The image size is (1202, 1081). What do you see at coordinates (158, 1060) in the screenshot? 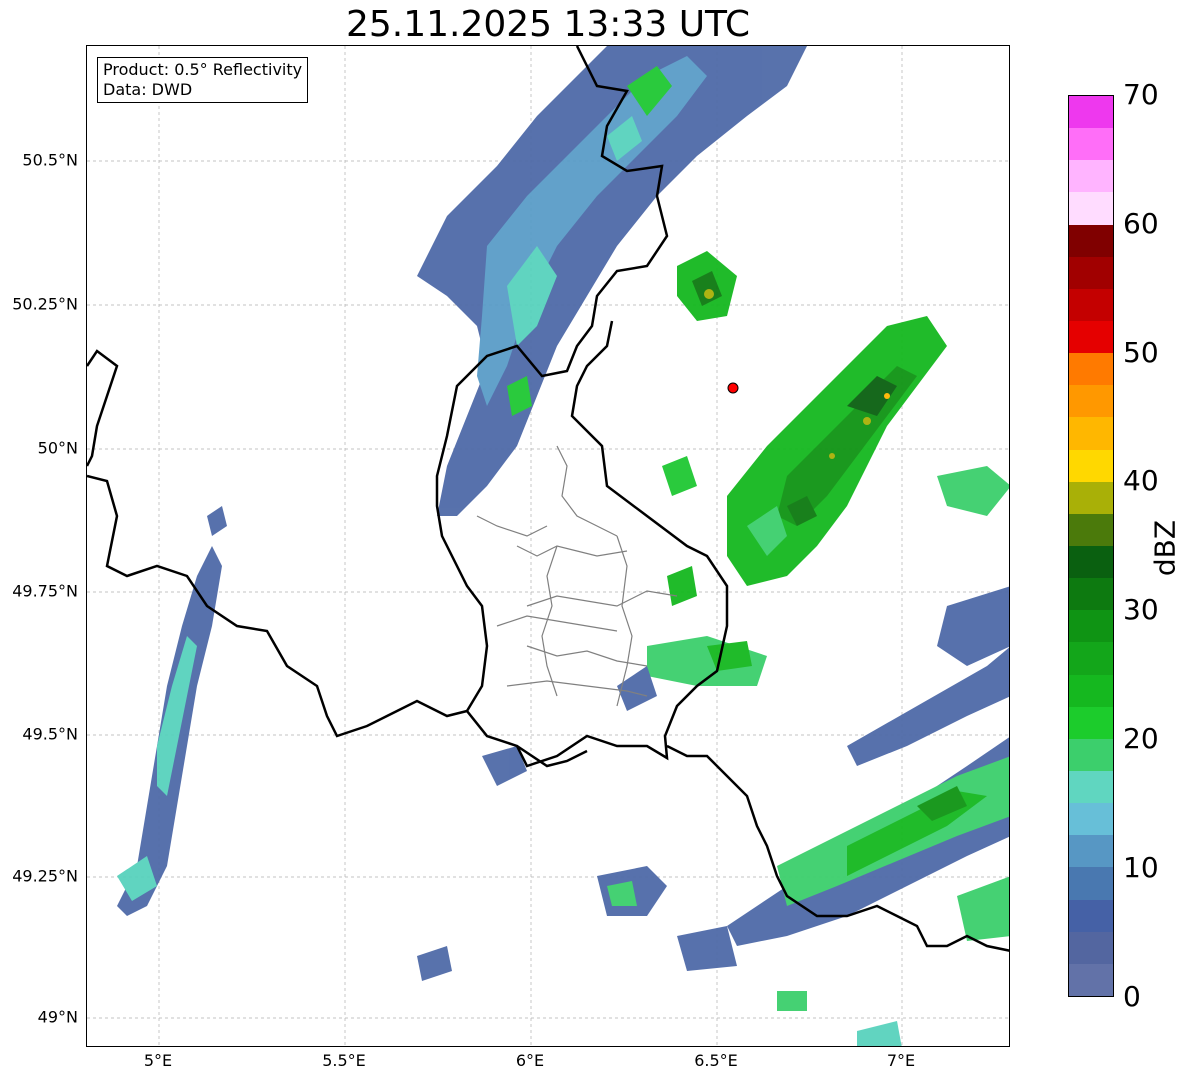
I see `lon-label: 5°E` at bounding box center [158, 1060].